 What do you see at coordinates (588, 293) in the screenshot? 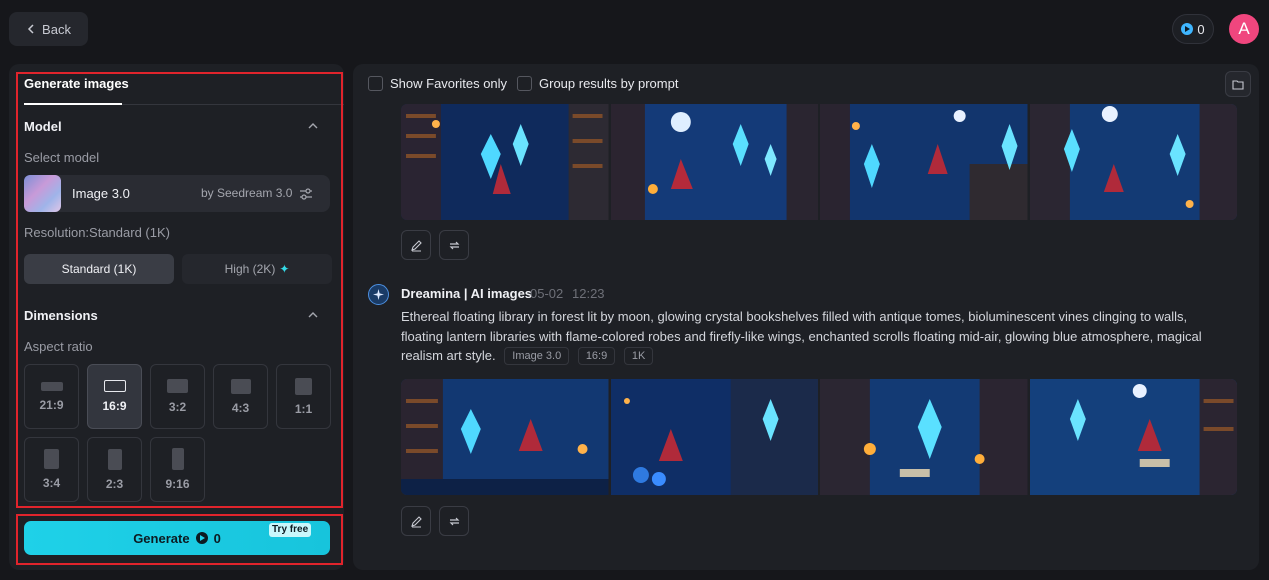
I see `post-time: 12:23` at bounding box center [588, 293].